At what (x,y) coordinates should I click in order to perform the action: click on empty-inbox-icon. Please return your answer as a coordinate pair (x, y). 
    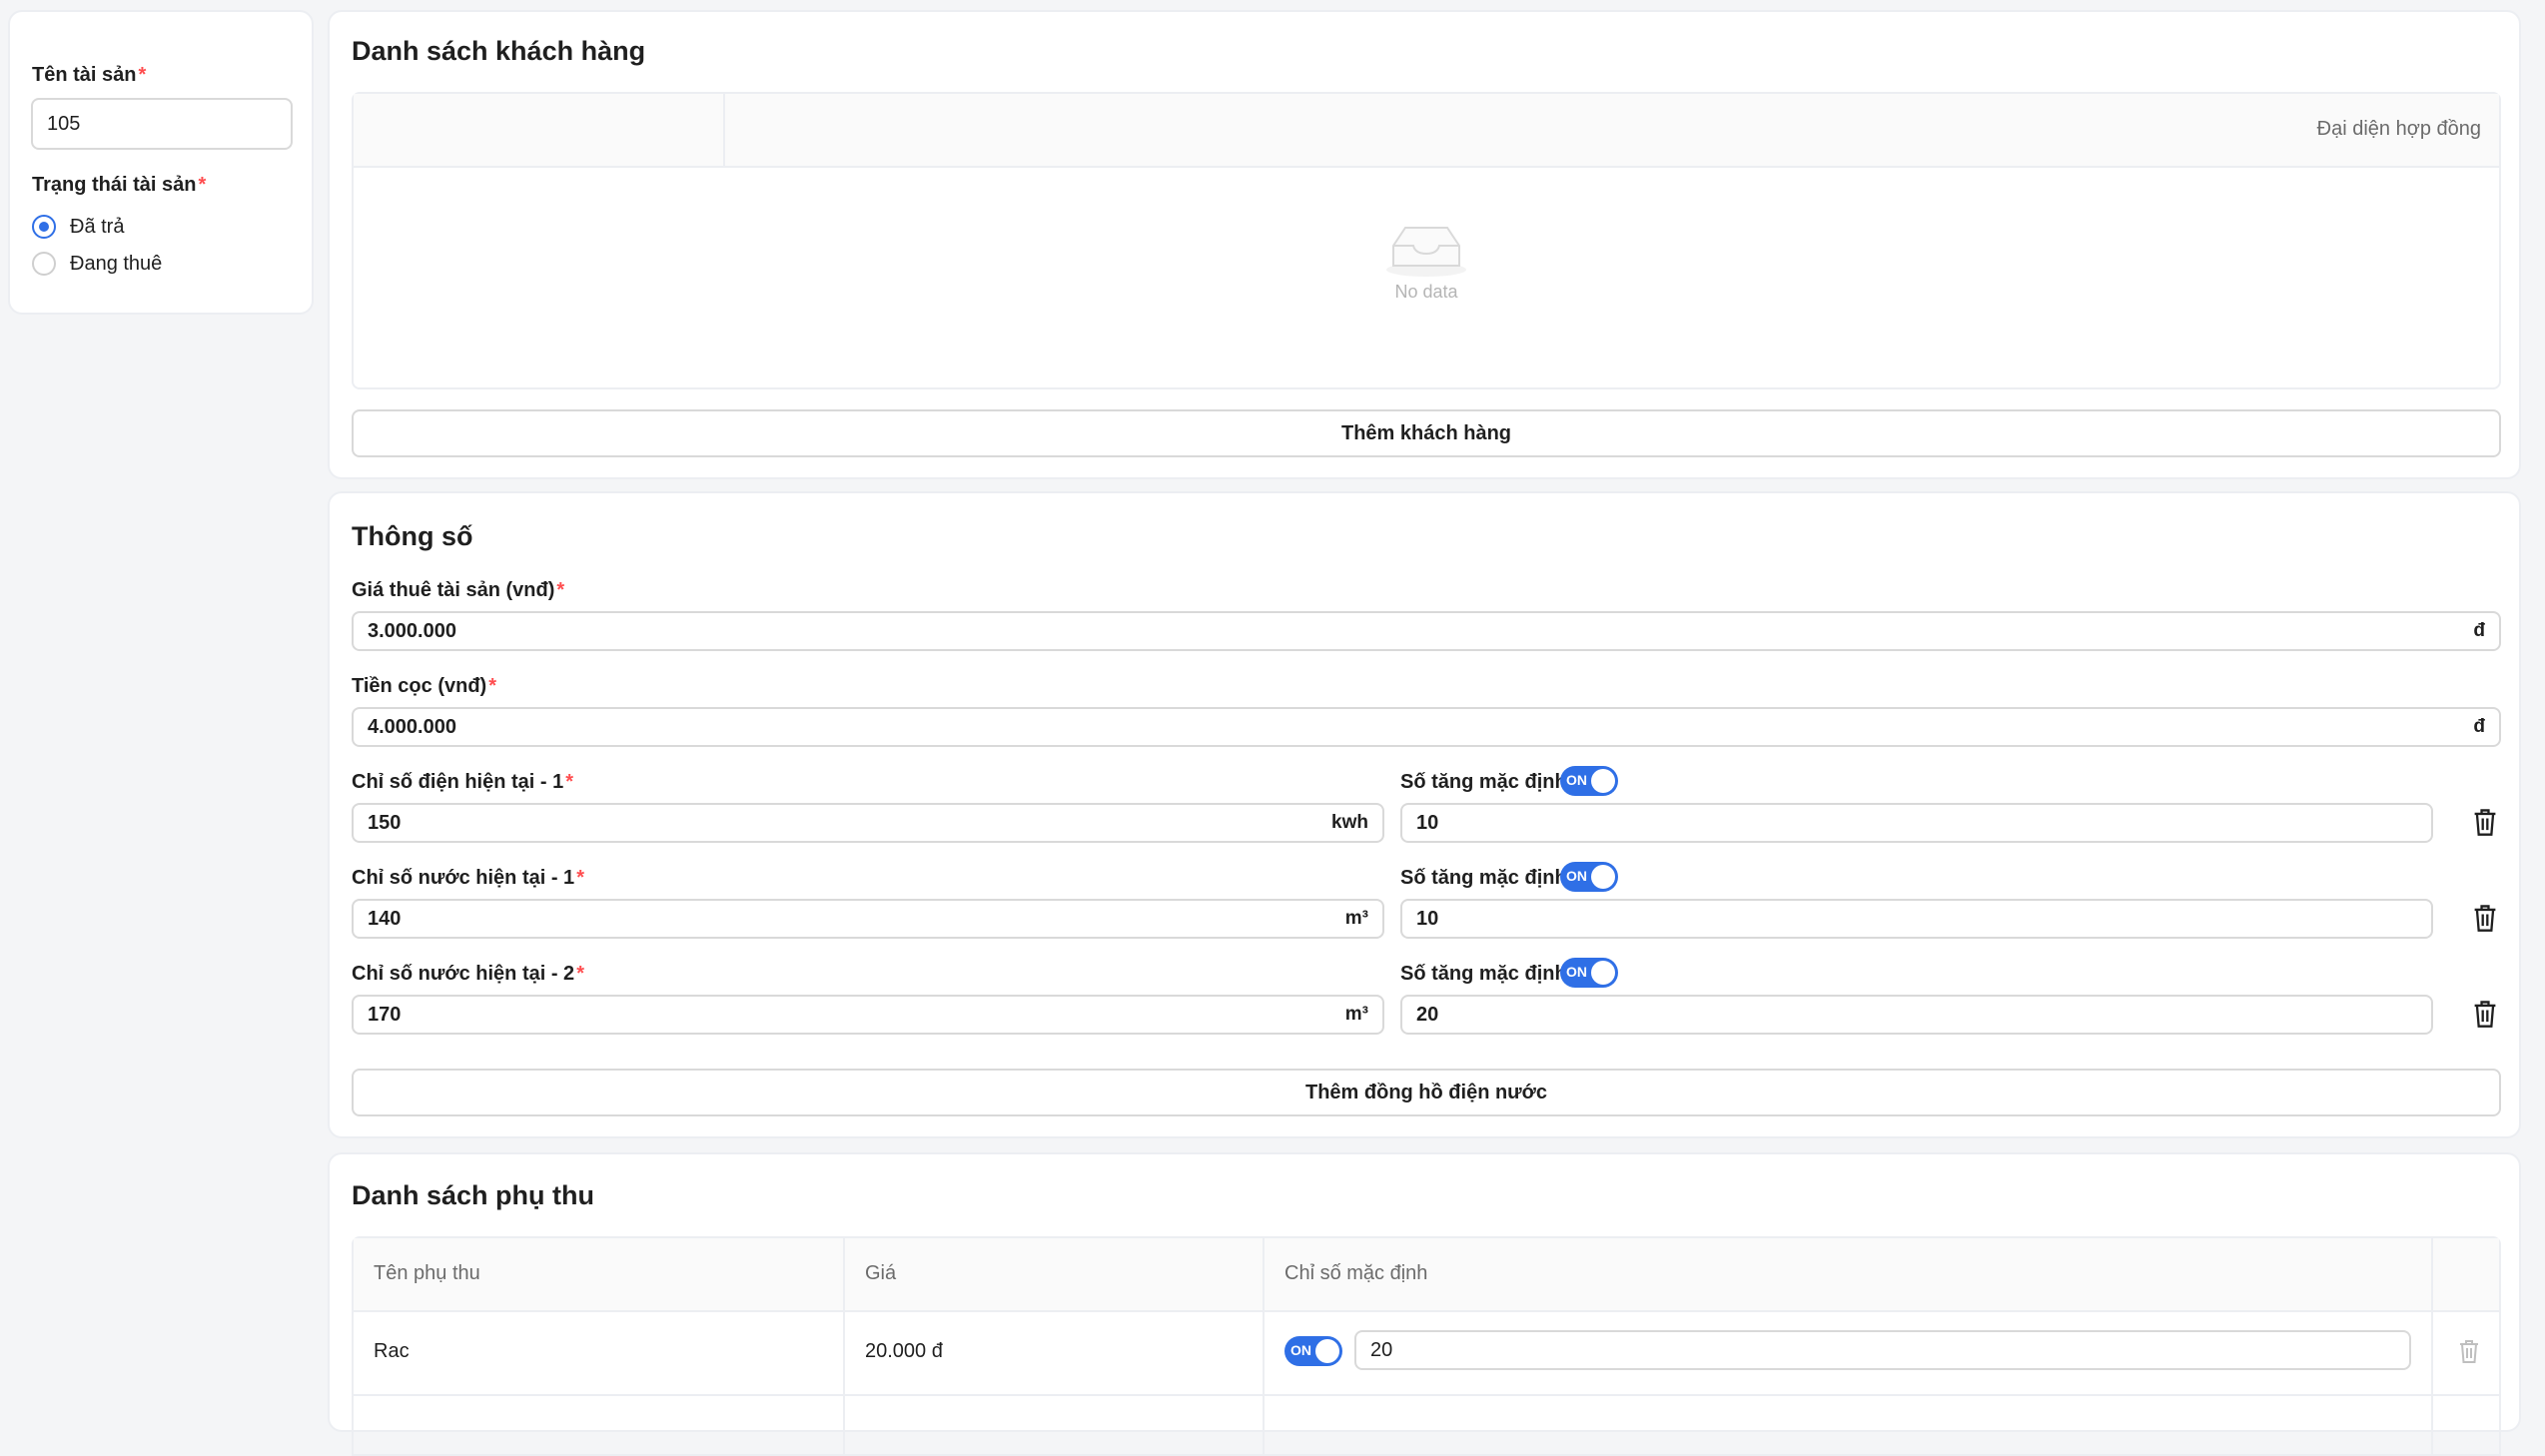
    Looking at the image, I should click on (1426, 252).